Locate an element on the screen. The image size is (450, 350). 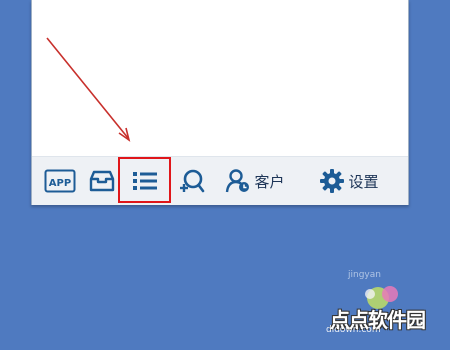
watermark-site-left: jingyan is located at coordinates (364, 275).